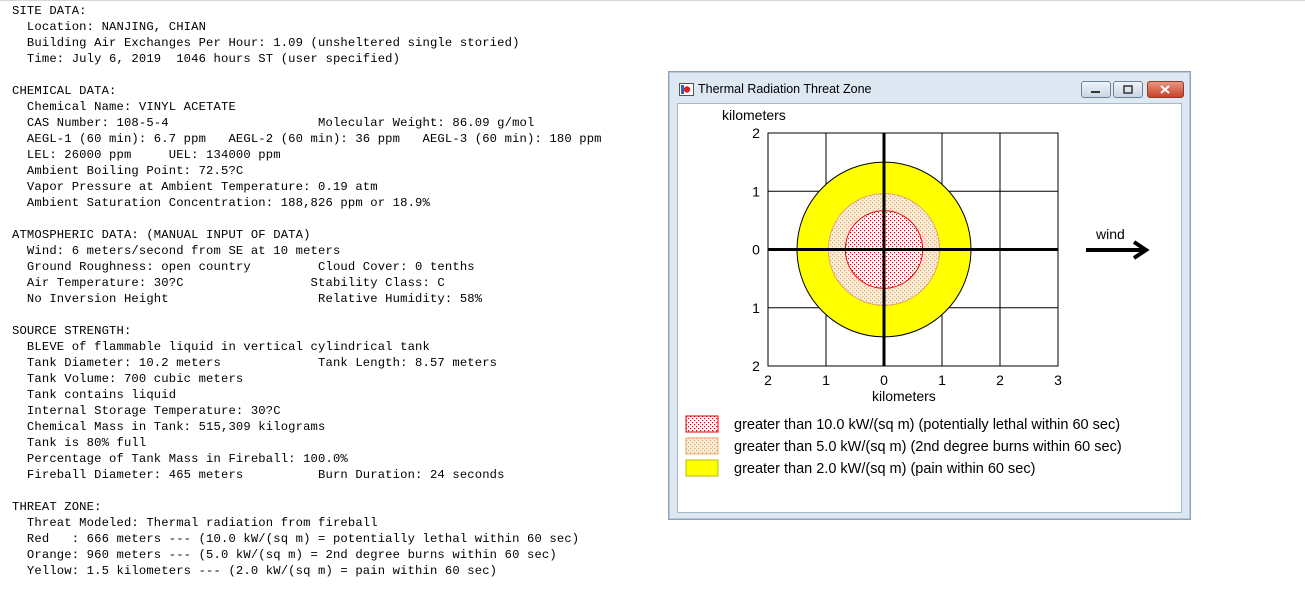 The height and width of the screenshot is (605, 1305). I want to click on wind-indicator: wind, so click(1118, 243).